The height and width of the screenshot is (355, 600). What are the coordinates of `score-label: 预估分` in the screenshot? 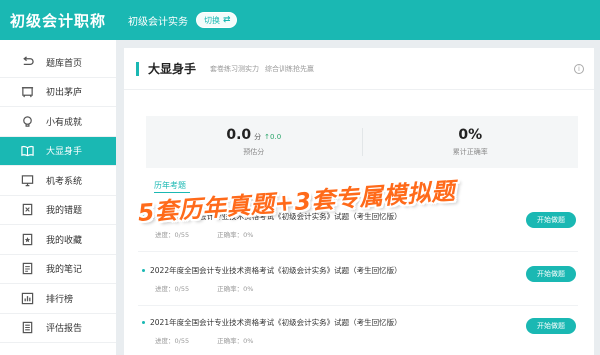 It's located at (254, 152).